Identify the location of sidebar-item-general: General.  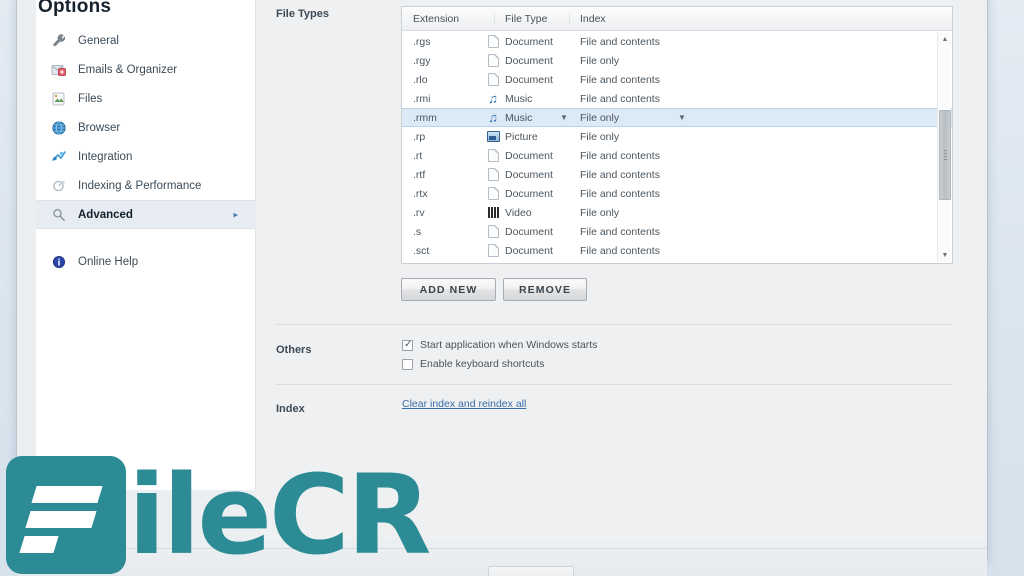
(146, 40).